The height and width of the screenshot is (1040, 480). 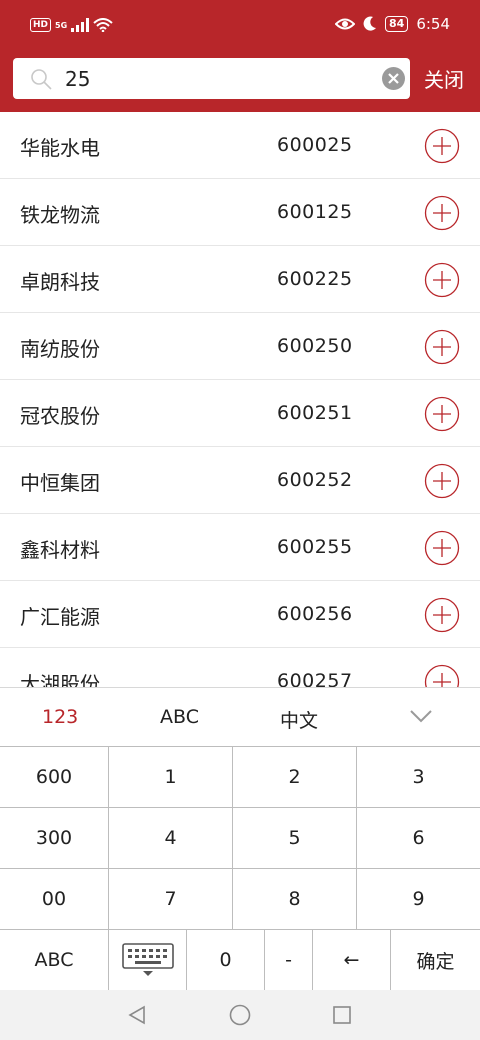 What do you see at coordinates (240, 717) in the screenshot?
I see `keyboard-tabs: 123 ABC 中文` at bounding box center [240, 717].